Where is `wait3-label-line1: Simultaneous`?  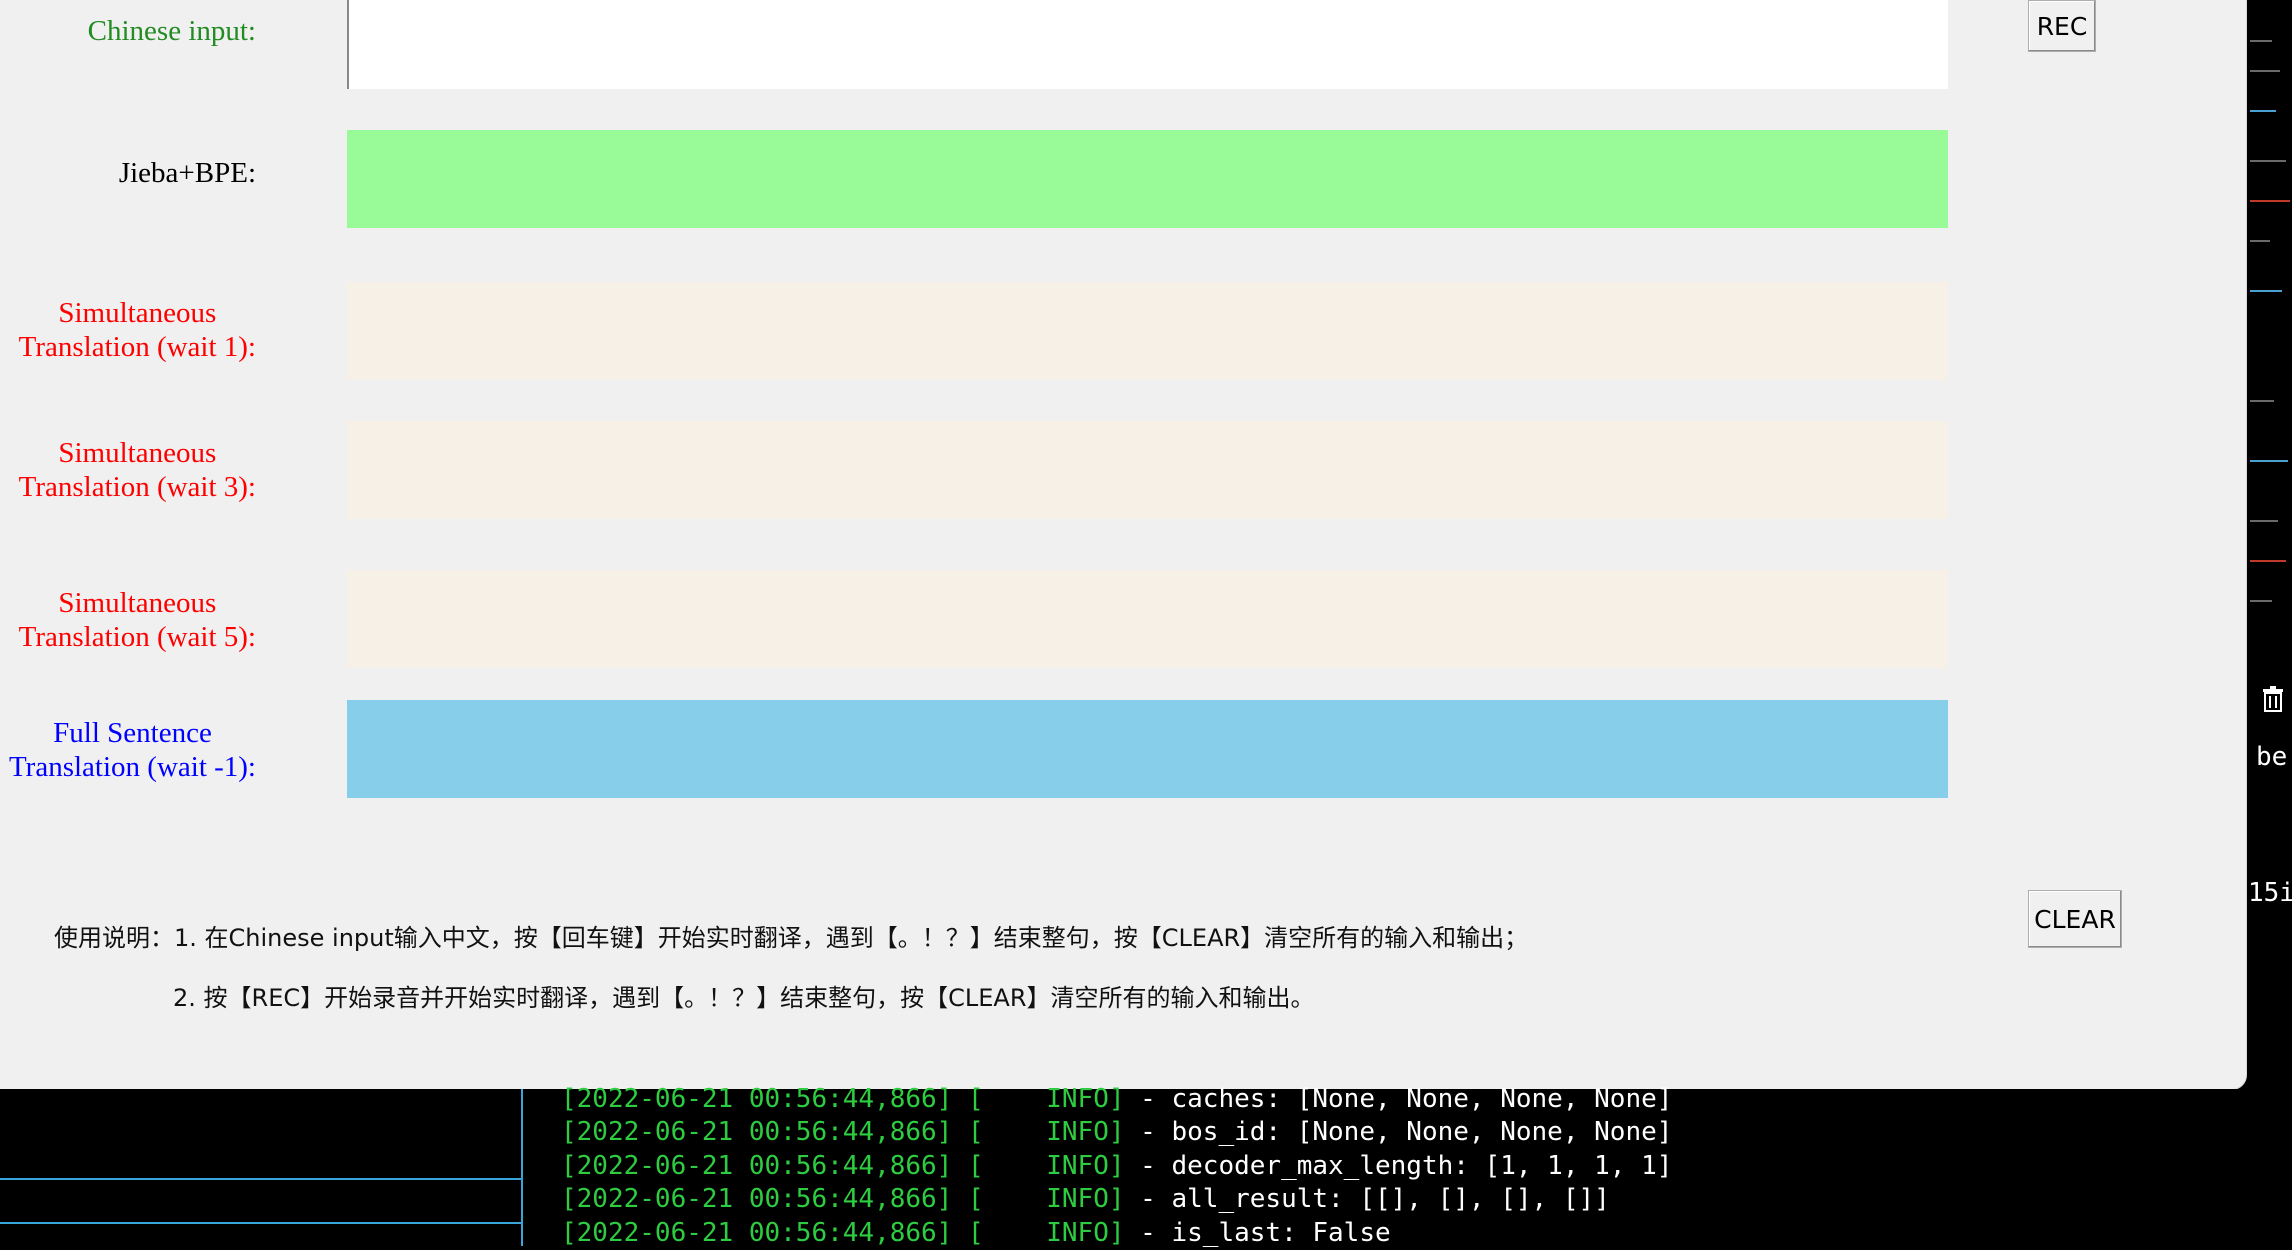 wait3-label-line1: Simultaneous is located at coordinates (137, 453).